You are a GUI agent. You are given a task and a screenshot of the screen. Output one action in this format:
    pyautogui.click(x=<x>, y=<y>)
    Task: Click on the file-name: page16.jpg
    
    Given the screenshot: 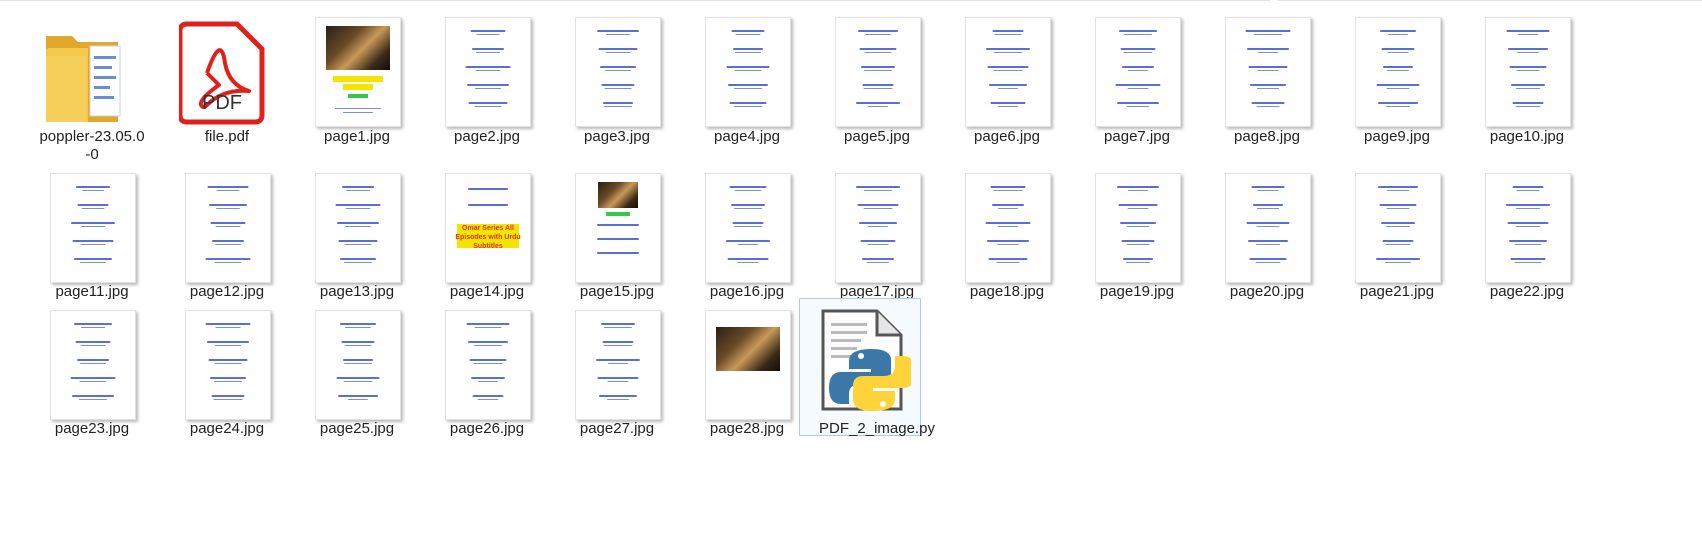 What is the action you would take?
    pyautogui.click(x=747, y=291)
    